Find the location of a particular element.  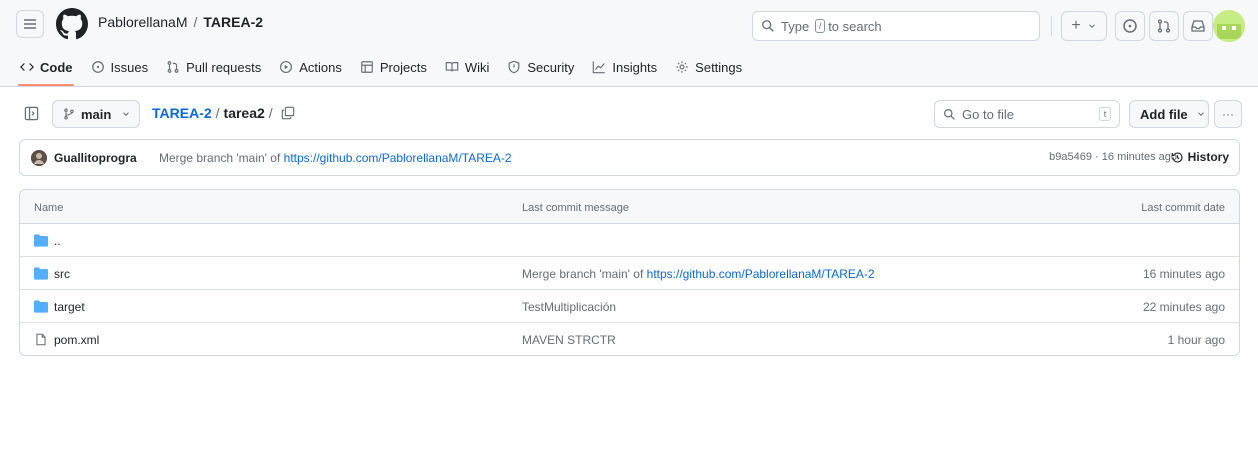

commit-author-link: Guallitoprogra is located at coordinates (95, 158).